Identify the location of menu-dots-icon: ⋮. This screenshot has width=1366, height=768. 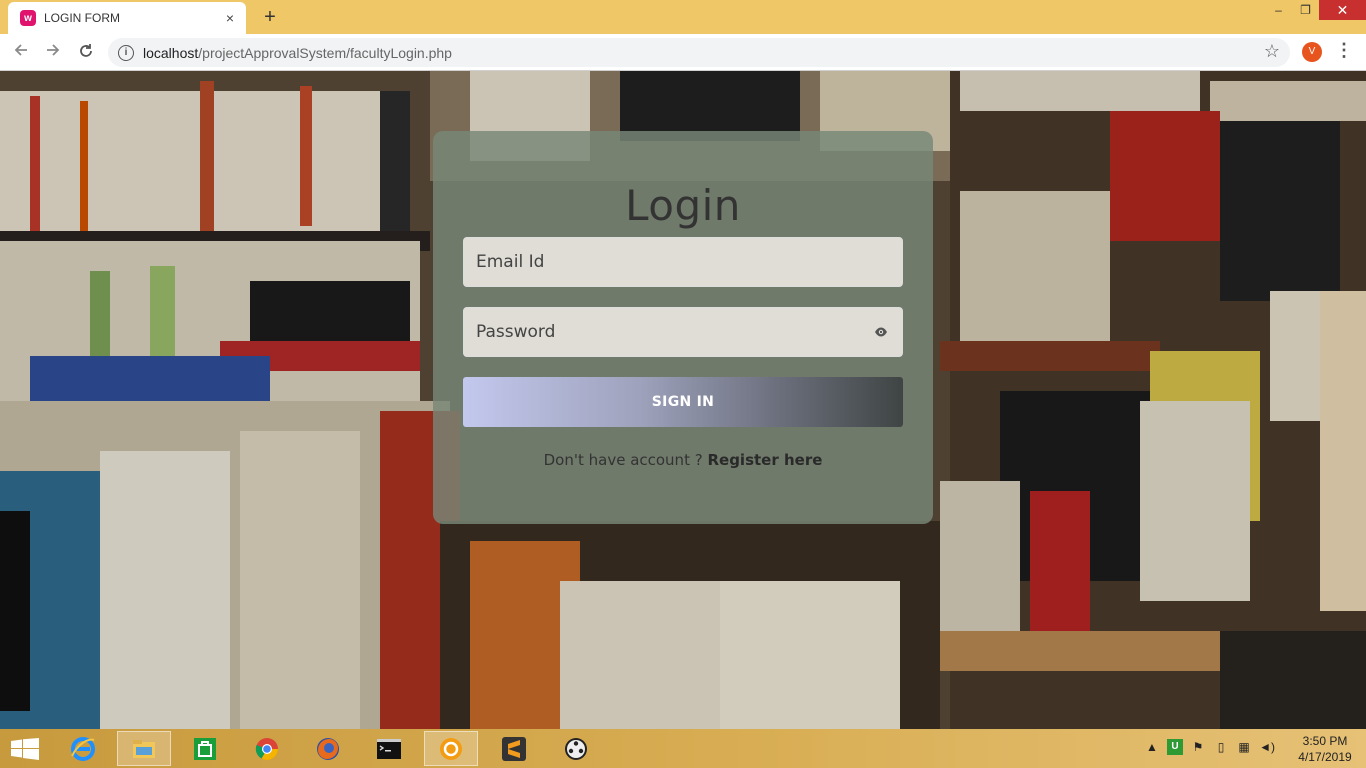
(1344, 50).